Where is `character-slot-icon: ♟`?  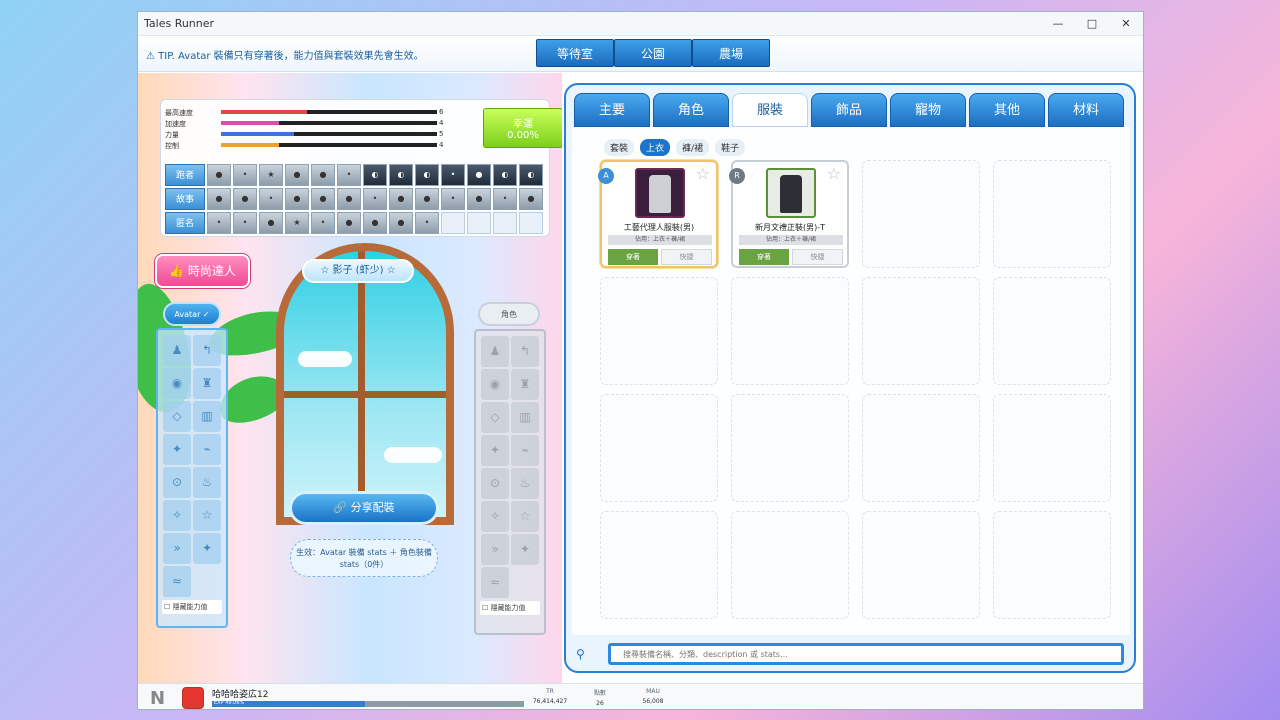
character-slot-icon: ♟ is located at coordinates (495, 351).